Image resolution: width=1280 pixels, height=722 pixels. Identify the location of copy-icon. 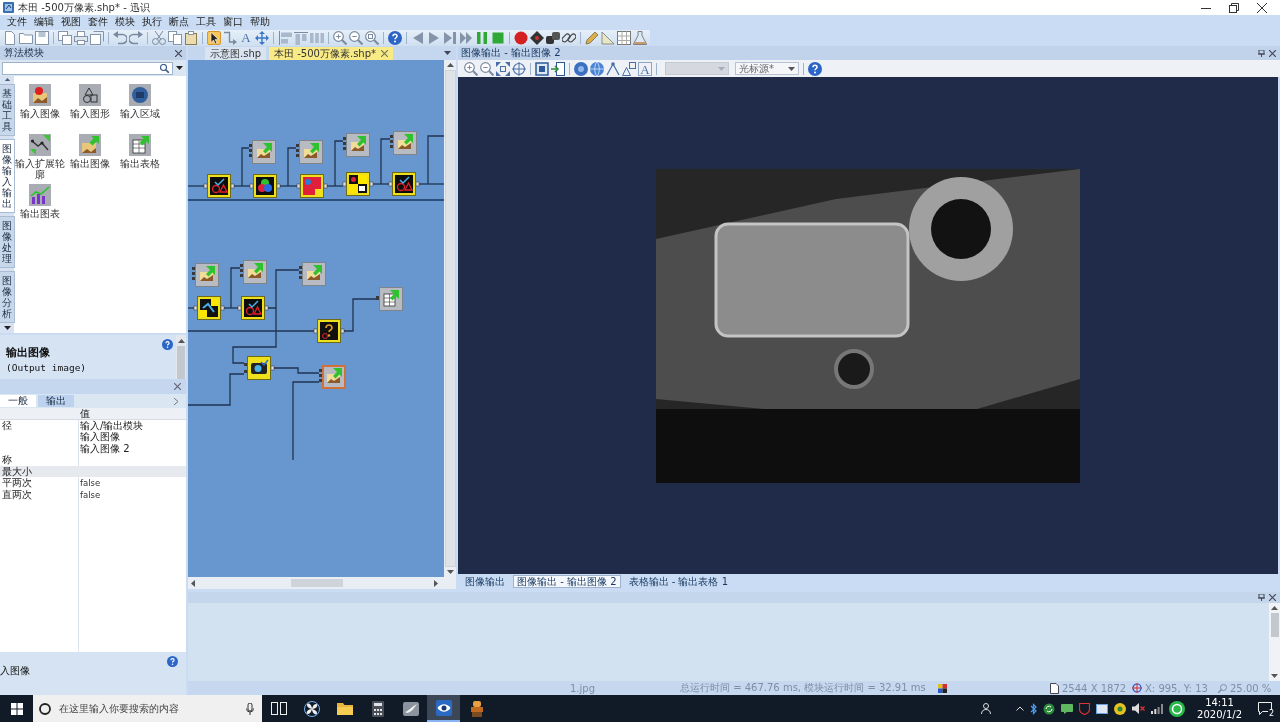
(175, 37).